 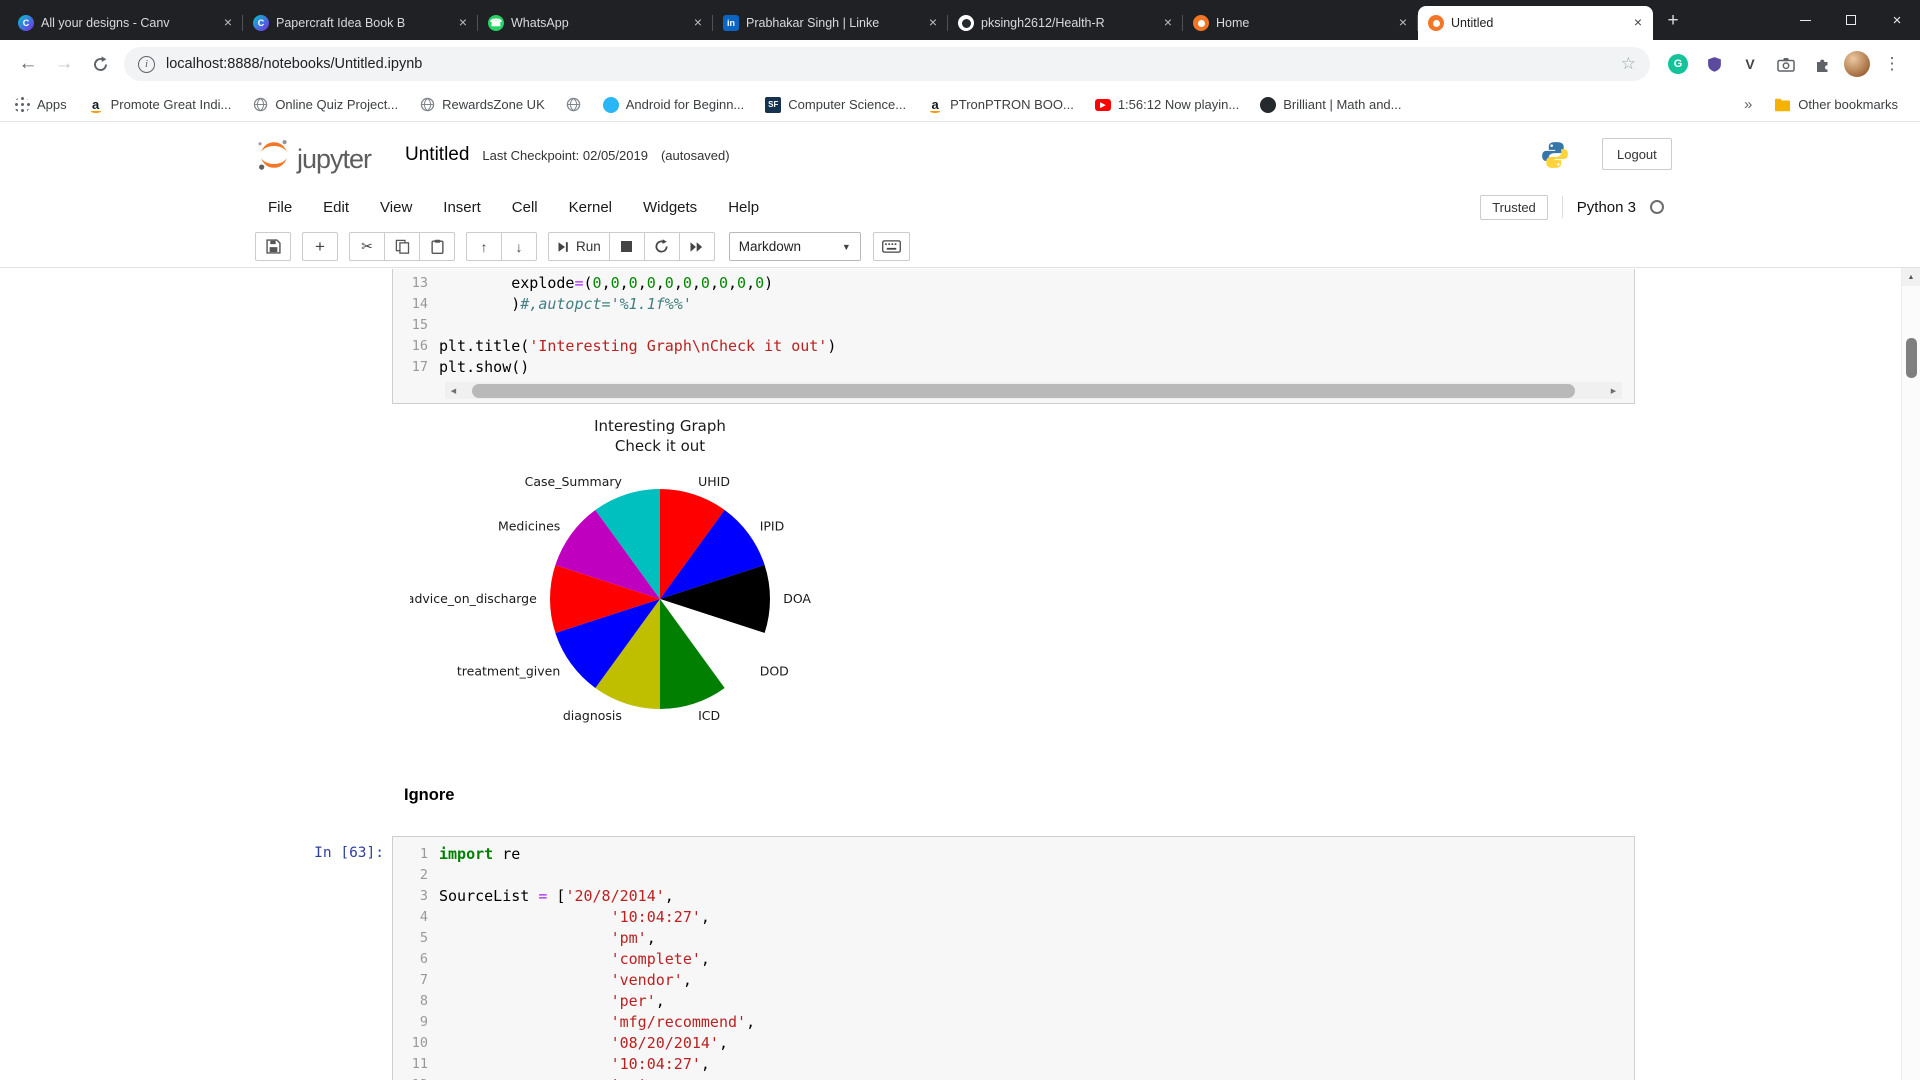 I want to click on menu-help: Help, so click(x=743, y=207).